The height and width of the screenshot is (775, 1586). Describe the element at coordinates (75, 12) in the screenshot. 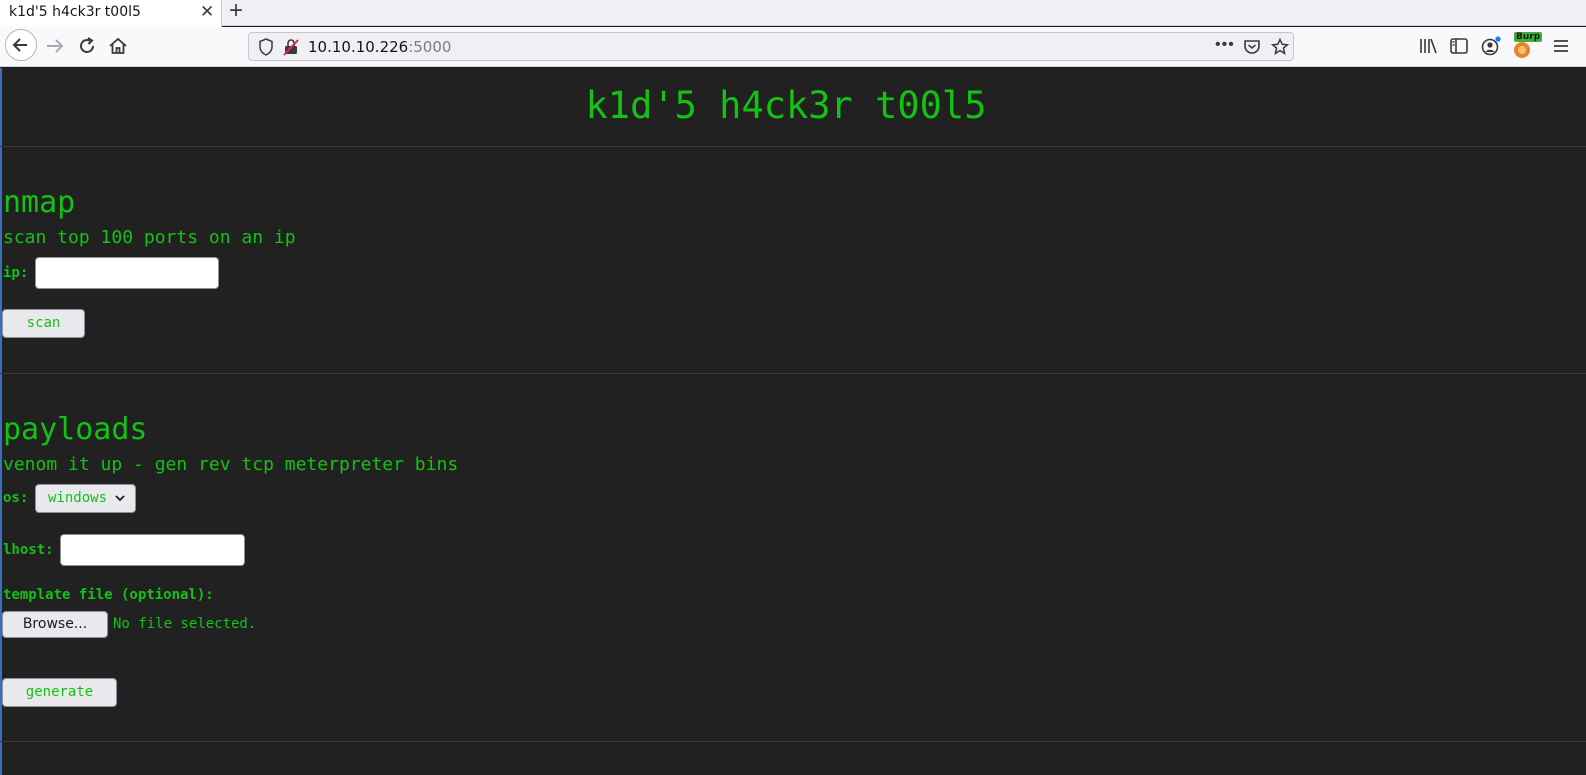

I see `tab-title: k1d'5 h4ck3r t00l5` at that location.